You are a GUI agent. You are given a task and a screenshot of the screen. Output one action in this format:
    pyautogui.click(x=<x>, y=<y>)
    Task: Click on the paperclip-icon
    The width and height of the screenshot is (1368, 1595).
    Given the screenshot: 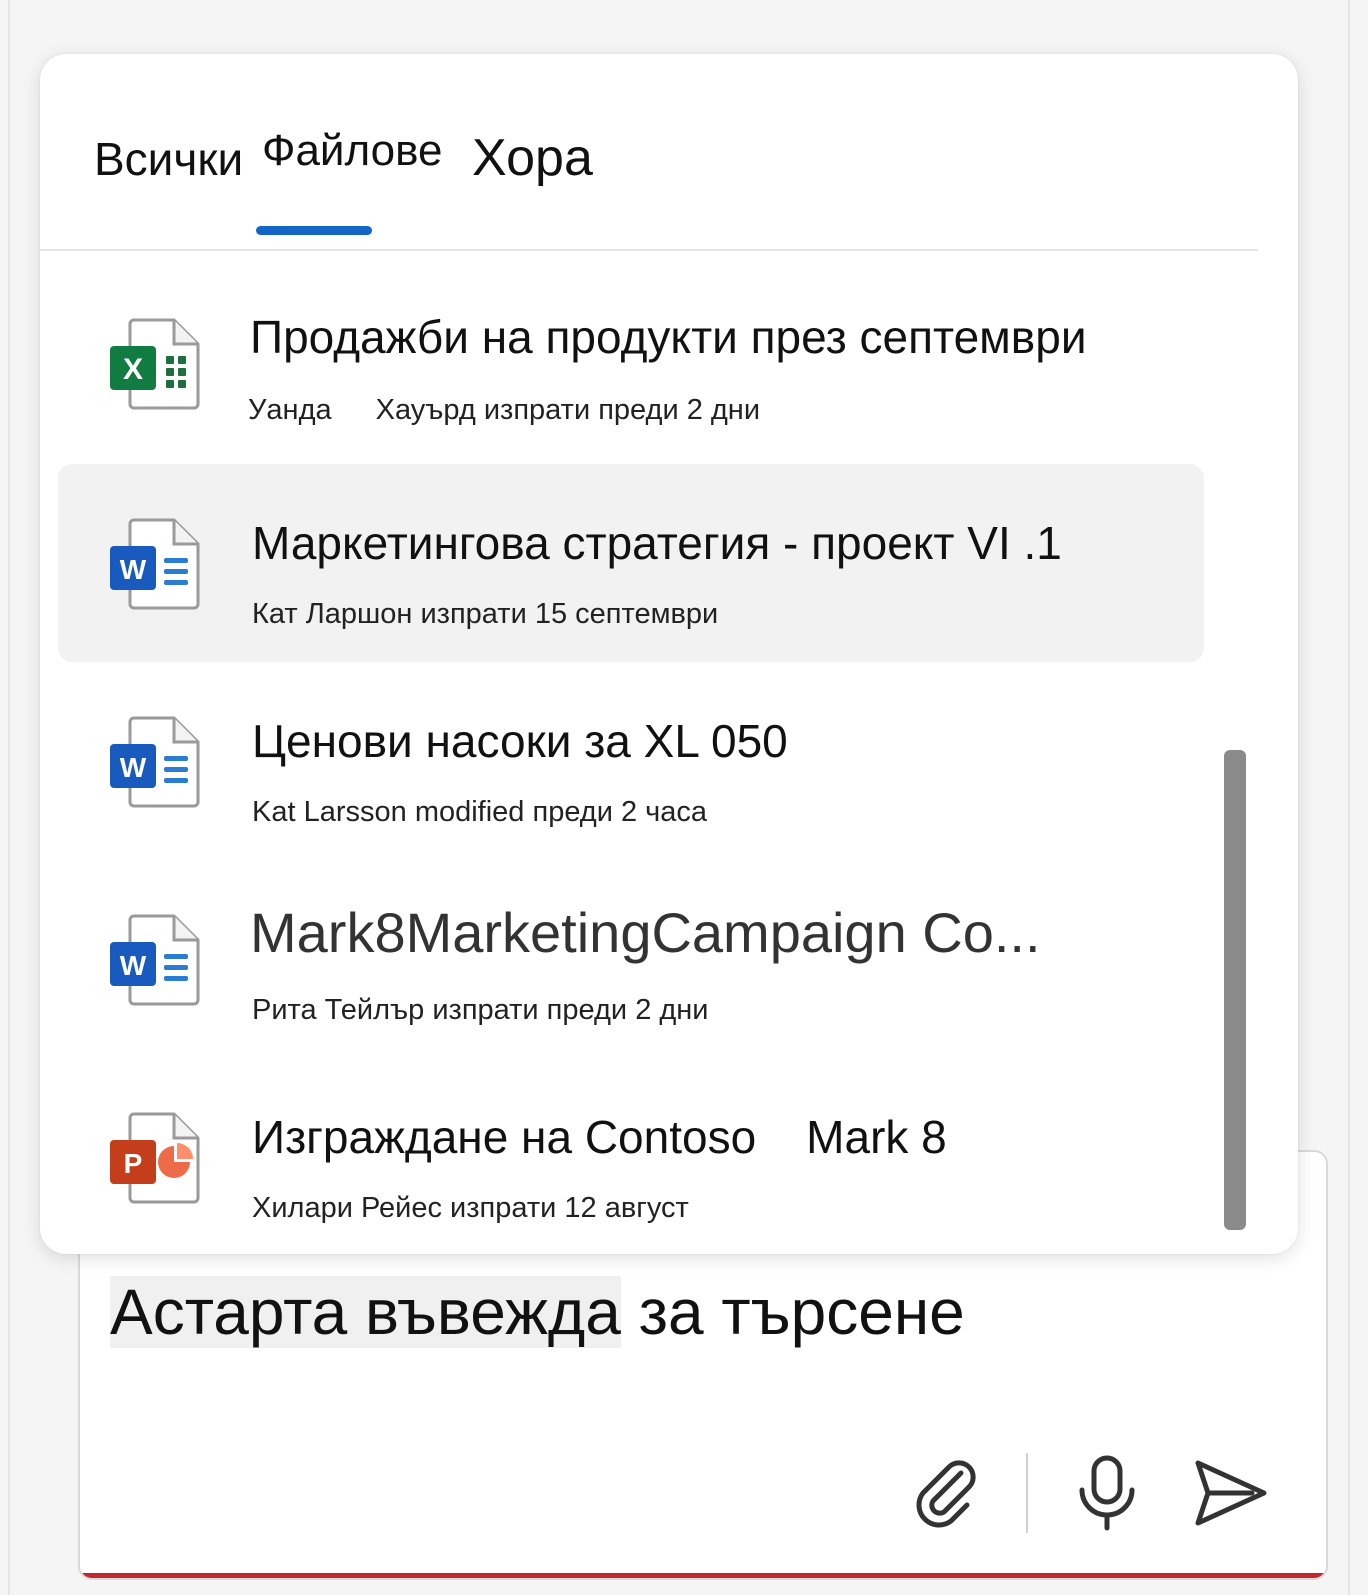 What is the action you would take?
    pyautogui.click(x=946, y=1494)
    